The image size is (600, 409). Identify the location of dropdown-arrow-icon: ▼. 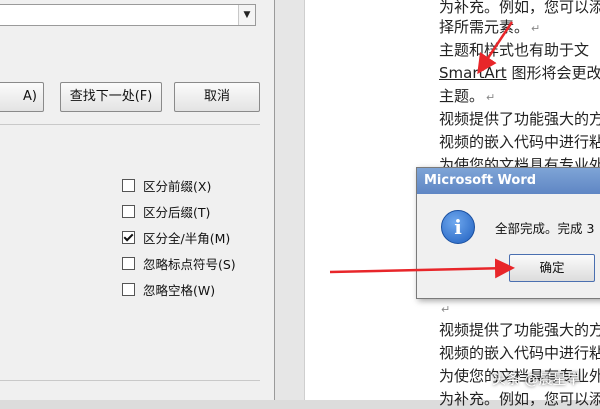
(246, 15).